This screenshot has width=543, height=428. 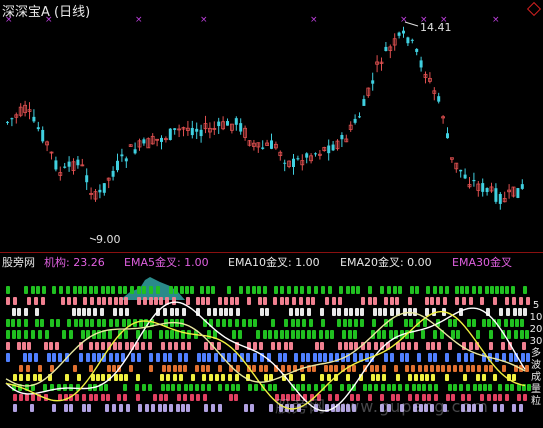 What do you see at coordinates (314, 20) in the screenshot?
I see `marker-x: ×` at bounding box center [314, 20].